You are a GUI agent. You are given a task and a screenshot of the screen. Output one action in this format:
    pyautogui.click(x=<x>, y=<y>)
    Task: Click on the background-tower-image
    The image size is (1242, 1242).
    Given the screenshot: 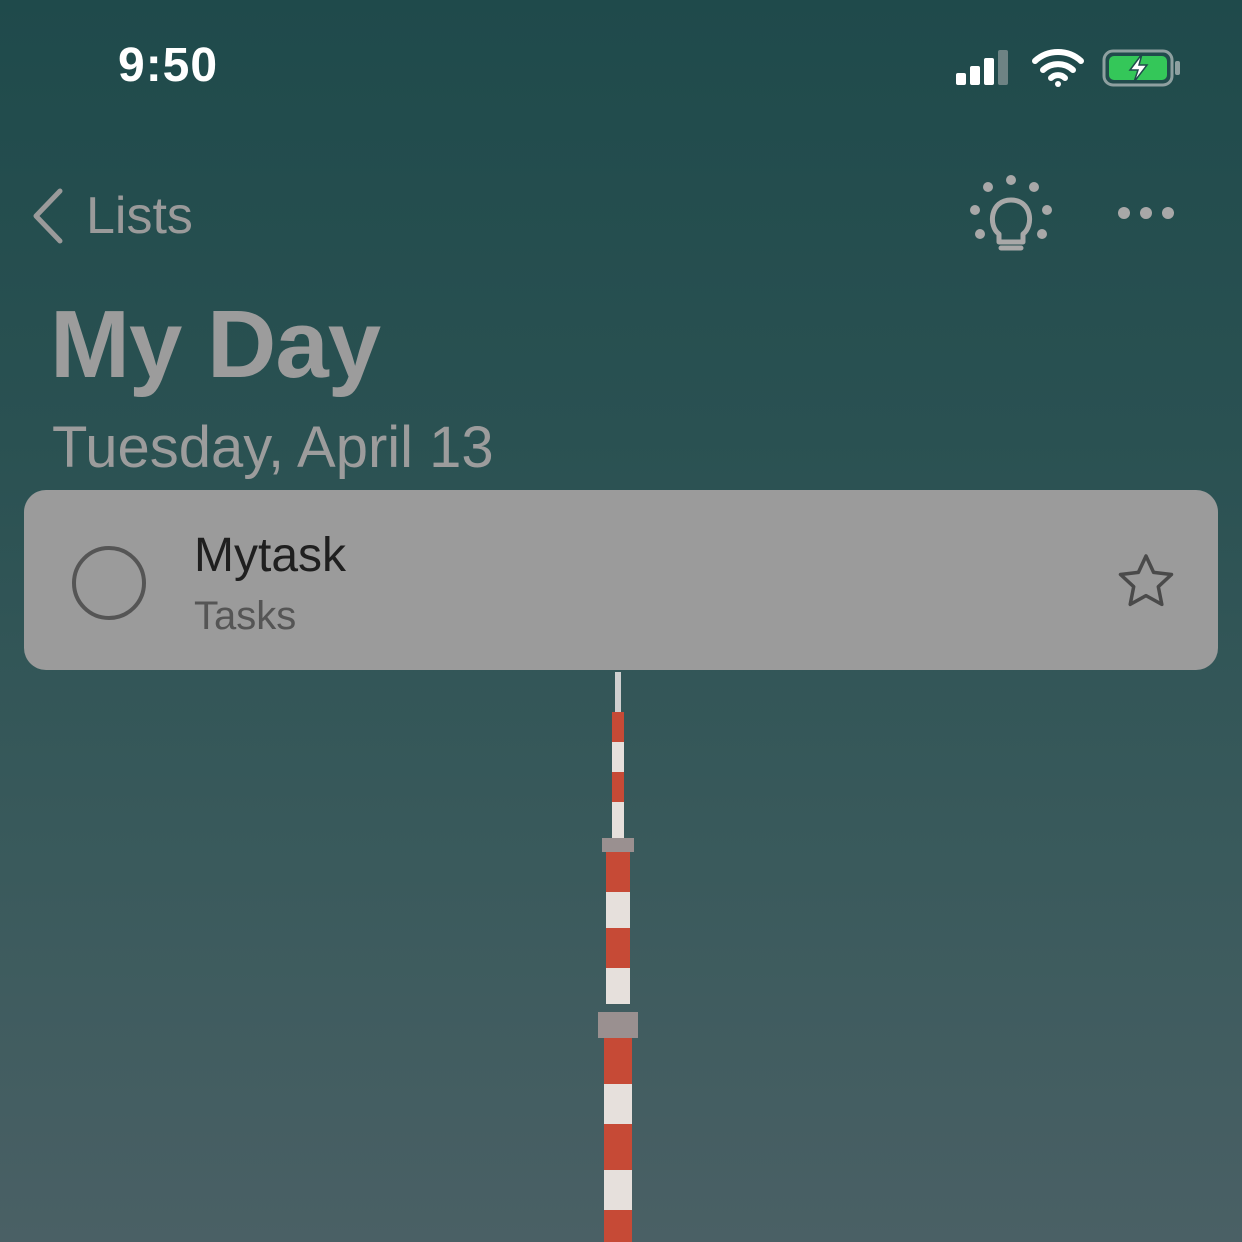 What is the action you would take?
    pyautogui.click(x=618, y=957)
    